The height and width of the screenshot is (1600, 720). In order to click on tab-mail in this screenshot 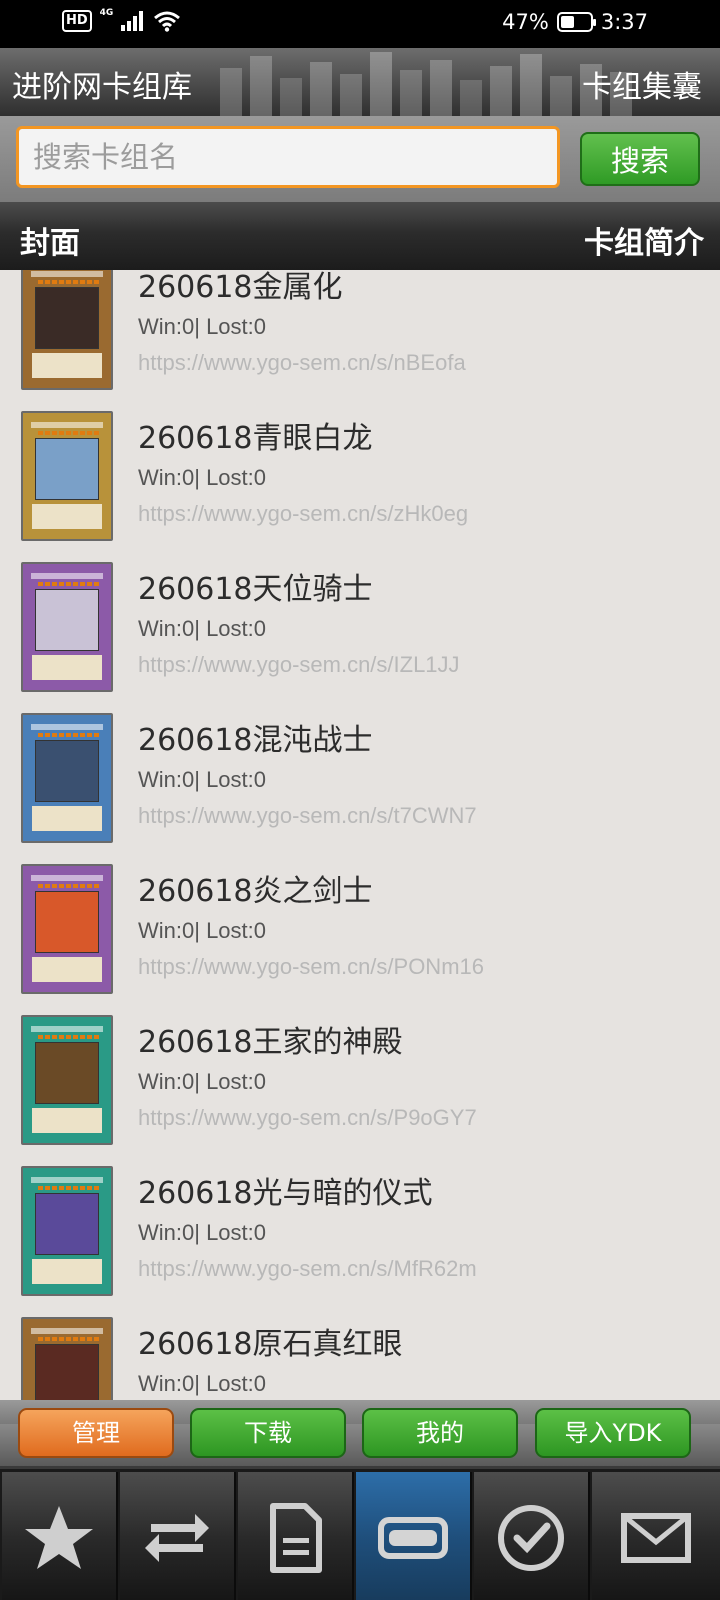, I will do `click(656, 1536)`.